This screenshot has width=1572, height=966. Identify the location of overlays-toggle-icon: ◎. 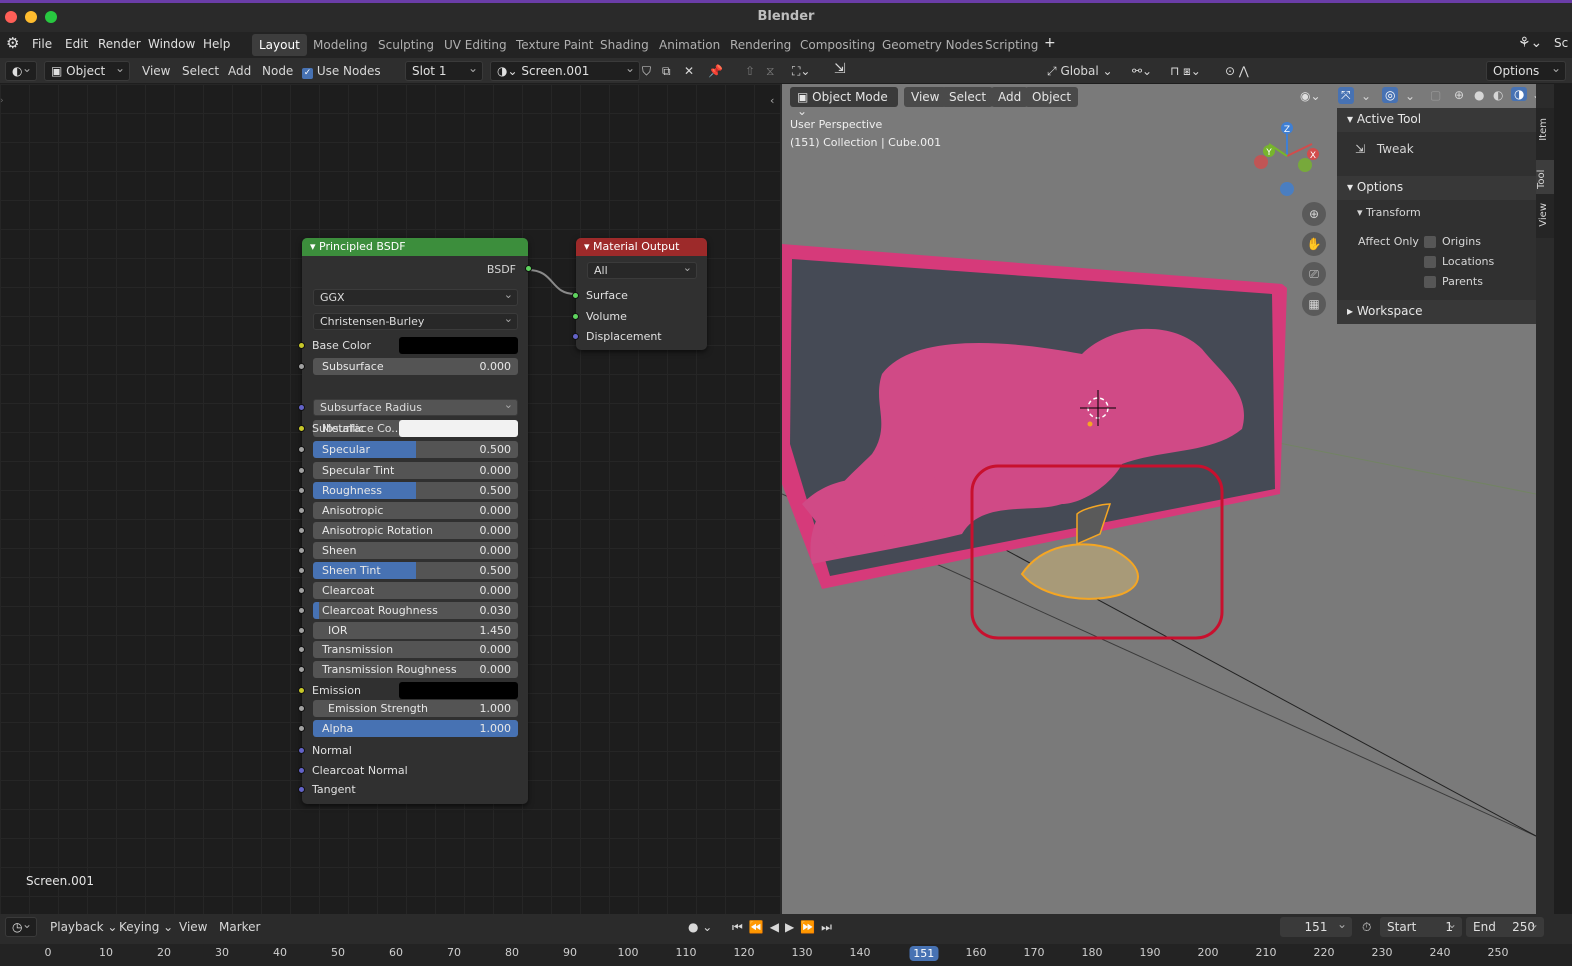
(1390, 95).